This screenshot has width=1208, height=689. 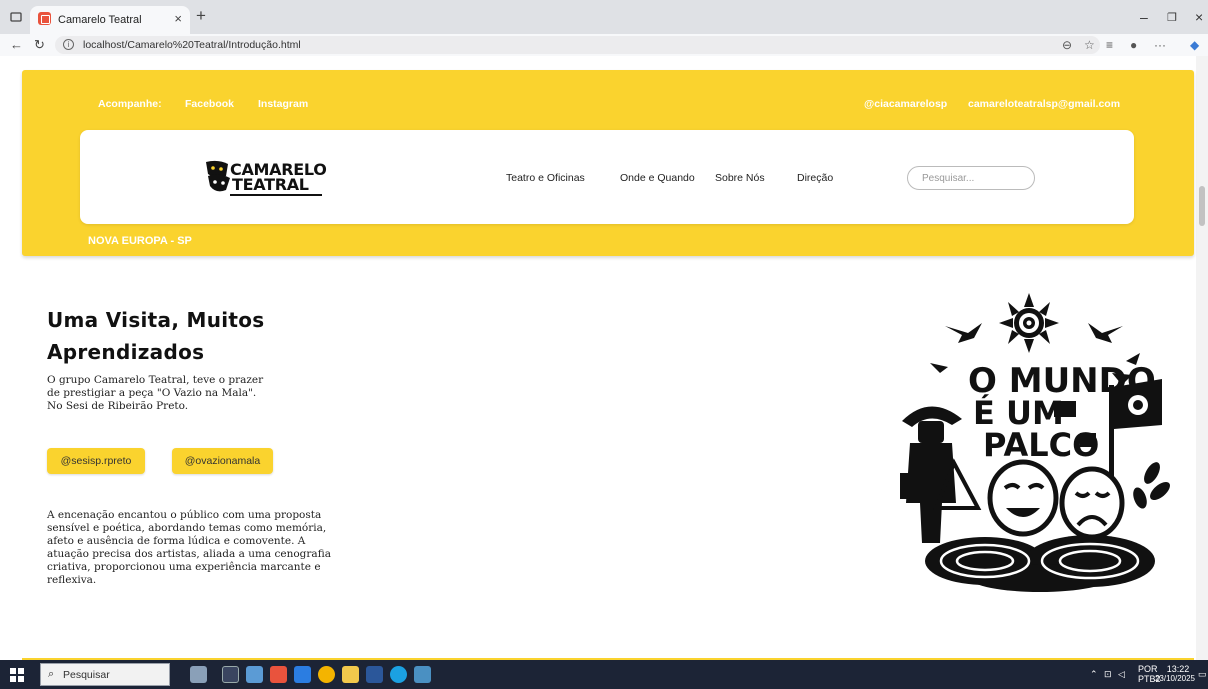 What do you see at coordinates (283, 104) in the screenshot?
I see `instagram-link: Instagram` at bounding box center [283, 104].